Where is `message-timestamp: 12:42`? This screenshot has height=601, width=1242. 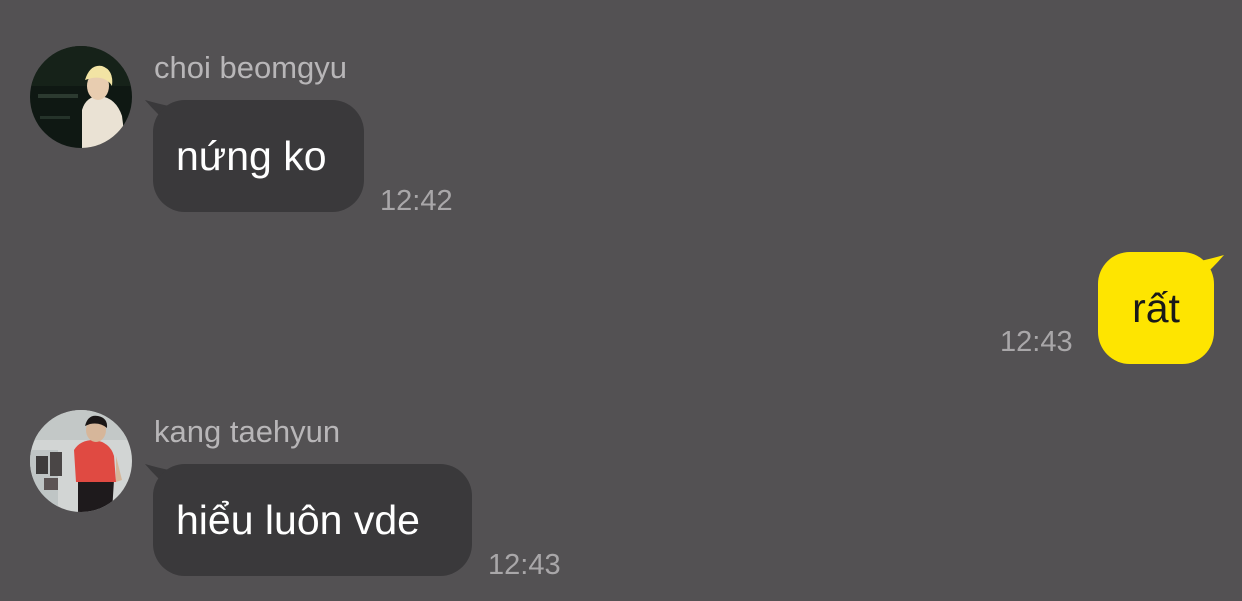
message-timestamp: 12:42 is located at coordinates (416, 201).